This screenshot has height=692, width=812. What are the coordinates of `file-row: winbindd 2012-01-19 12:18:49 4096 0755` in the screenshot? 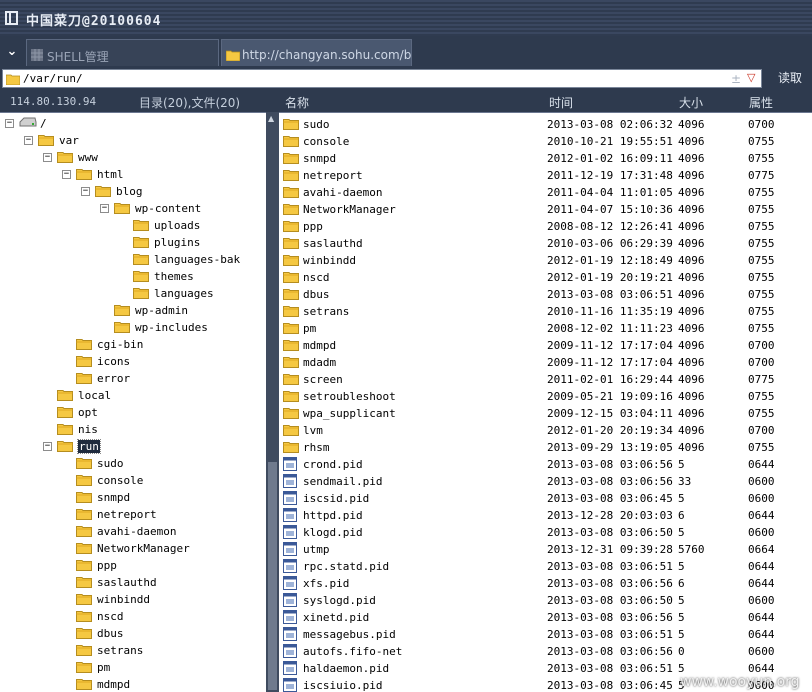 It's located at (545, 259).